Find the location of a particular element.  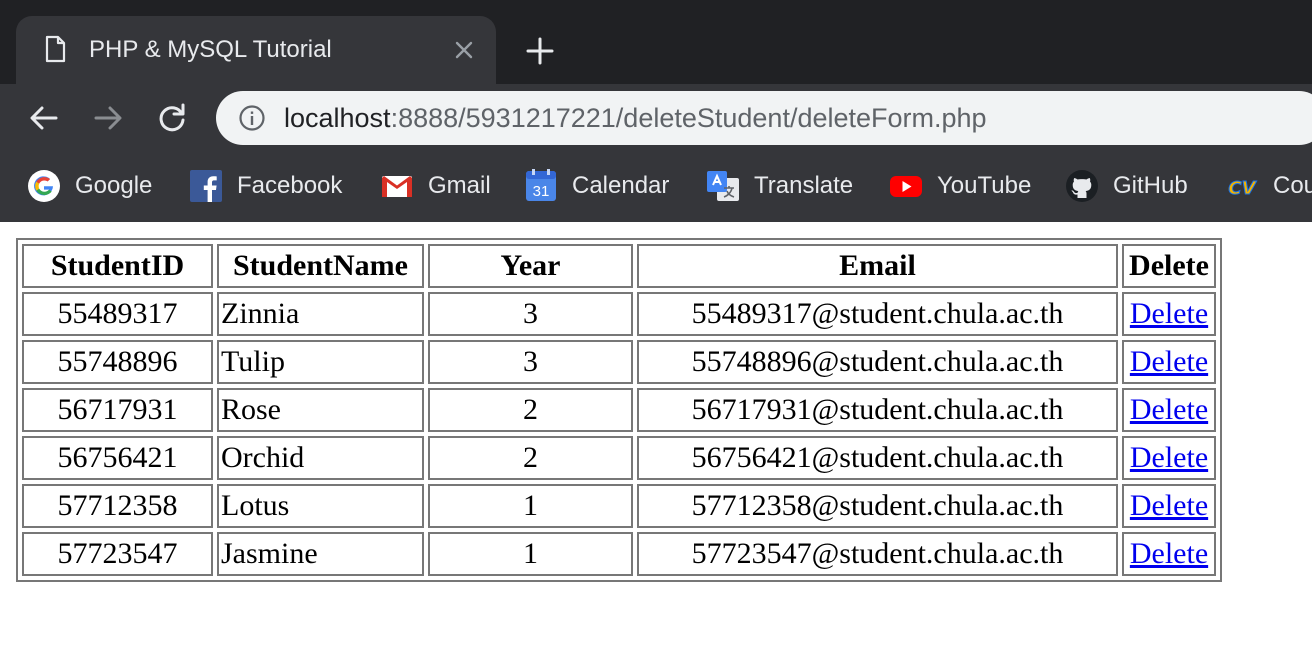

back-arrow-icon is located at coordinates (44, 118).